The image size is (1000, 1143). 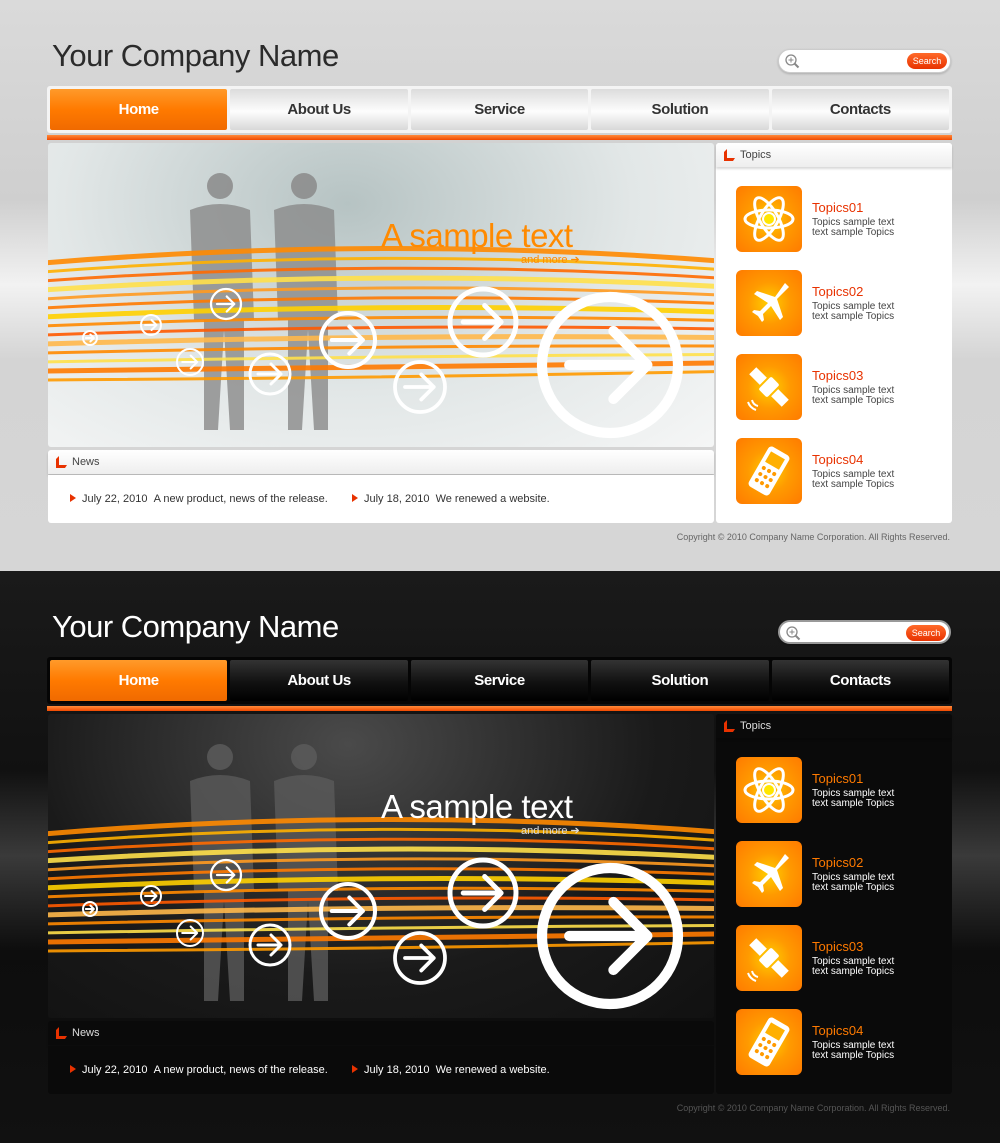 What do you see at coordinates (793, 633) in the screenshot?
I see `magnifier-icon` at bounding box center [793, 633].